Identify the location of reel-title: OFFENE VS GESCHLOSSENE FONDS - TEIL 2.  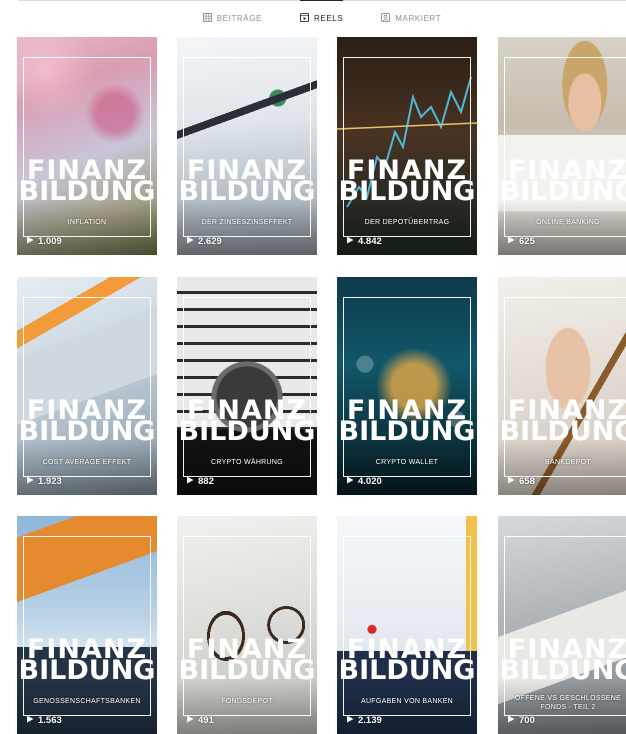
(568, 703).